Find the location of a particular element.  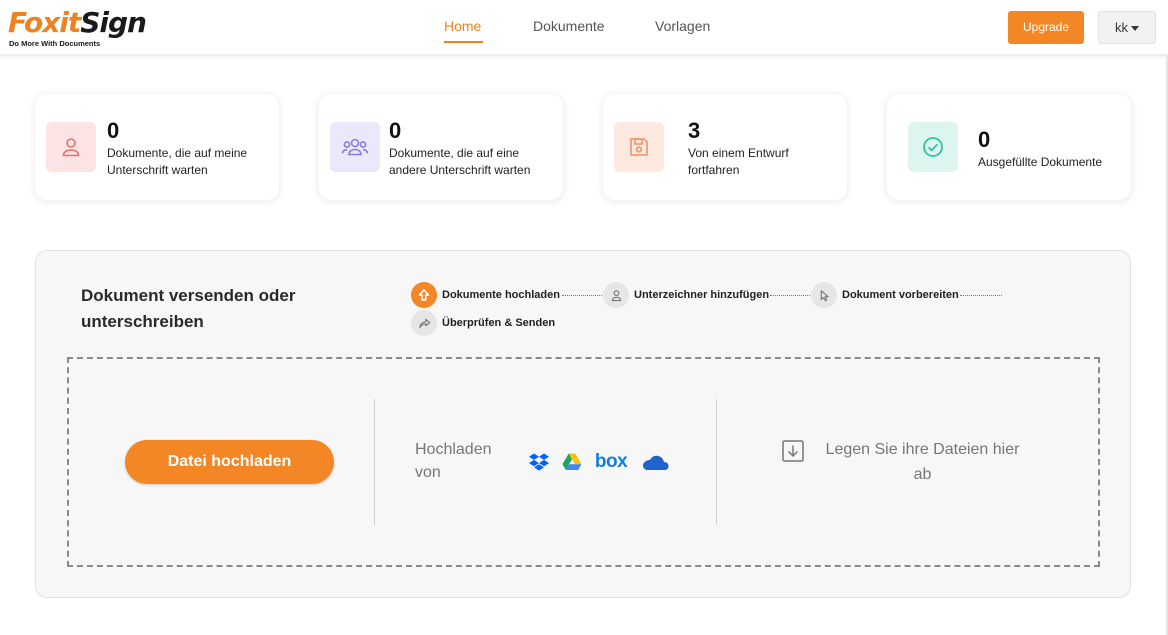

step-label: Unterzeichner hinzufügen is located at coordinates (702, 295).